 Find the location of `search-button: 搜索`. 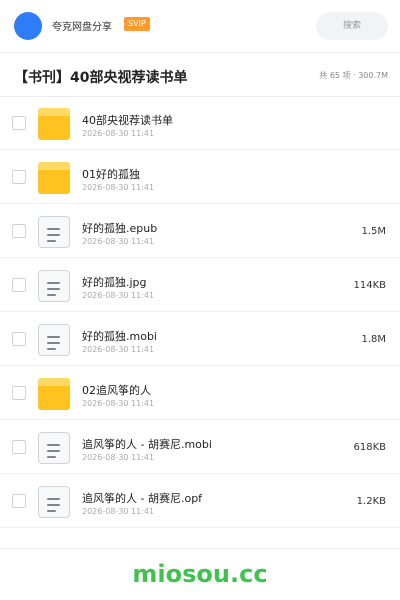

search-button: 搜索 is located at coordinates (352, 26).